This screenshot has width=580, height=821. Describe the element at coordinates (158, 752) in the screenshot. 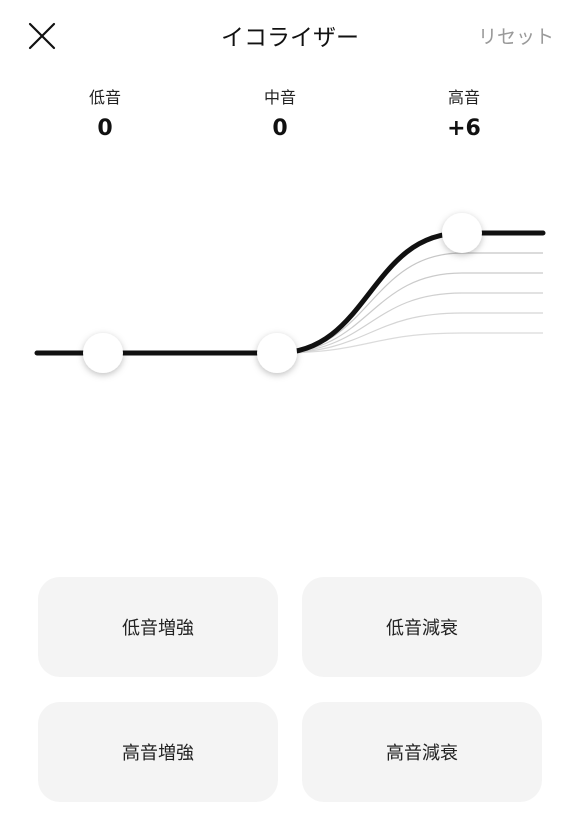

I see `preset-treble-boost-button: 高音増強` at that location.